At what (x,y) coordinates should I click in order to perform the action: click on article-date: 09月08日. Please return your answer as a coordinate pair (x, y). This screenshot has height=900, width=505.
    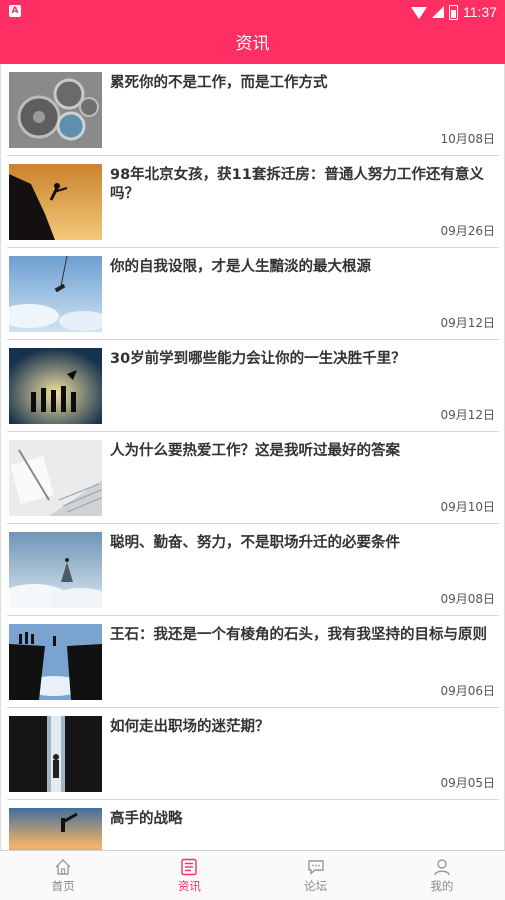
    Looking at the image, I should click on (467, 599).